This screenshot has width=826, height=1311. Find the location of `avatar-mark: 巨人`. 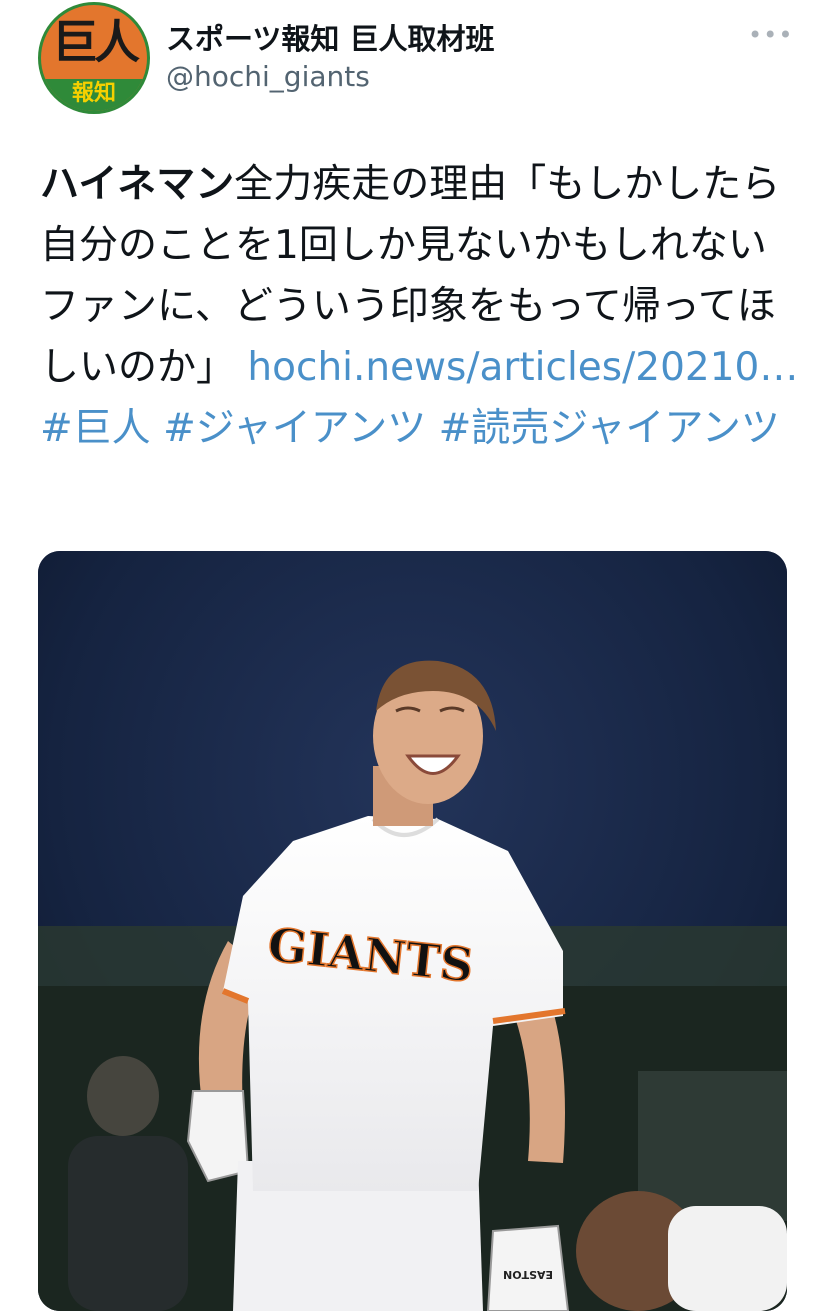

avatar-mark: 巨人 is located at coordinates (96, 42).